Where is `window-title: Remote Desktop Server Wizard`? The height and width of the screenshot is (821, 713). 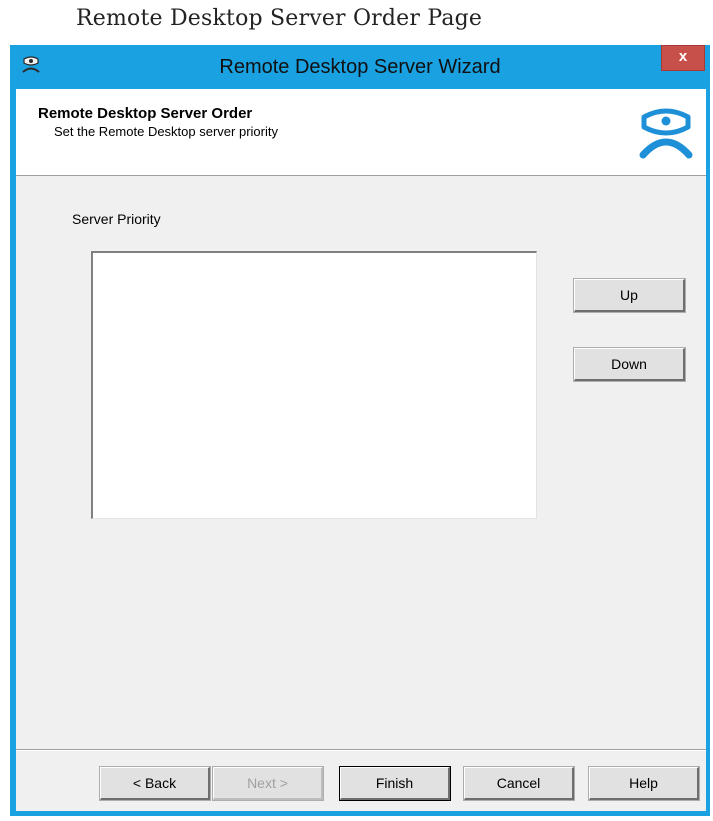 window-title: Remote Desktop Server Wizard is located at coordinates (360, 67).